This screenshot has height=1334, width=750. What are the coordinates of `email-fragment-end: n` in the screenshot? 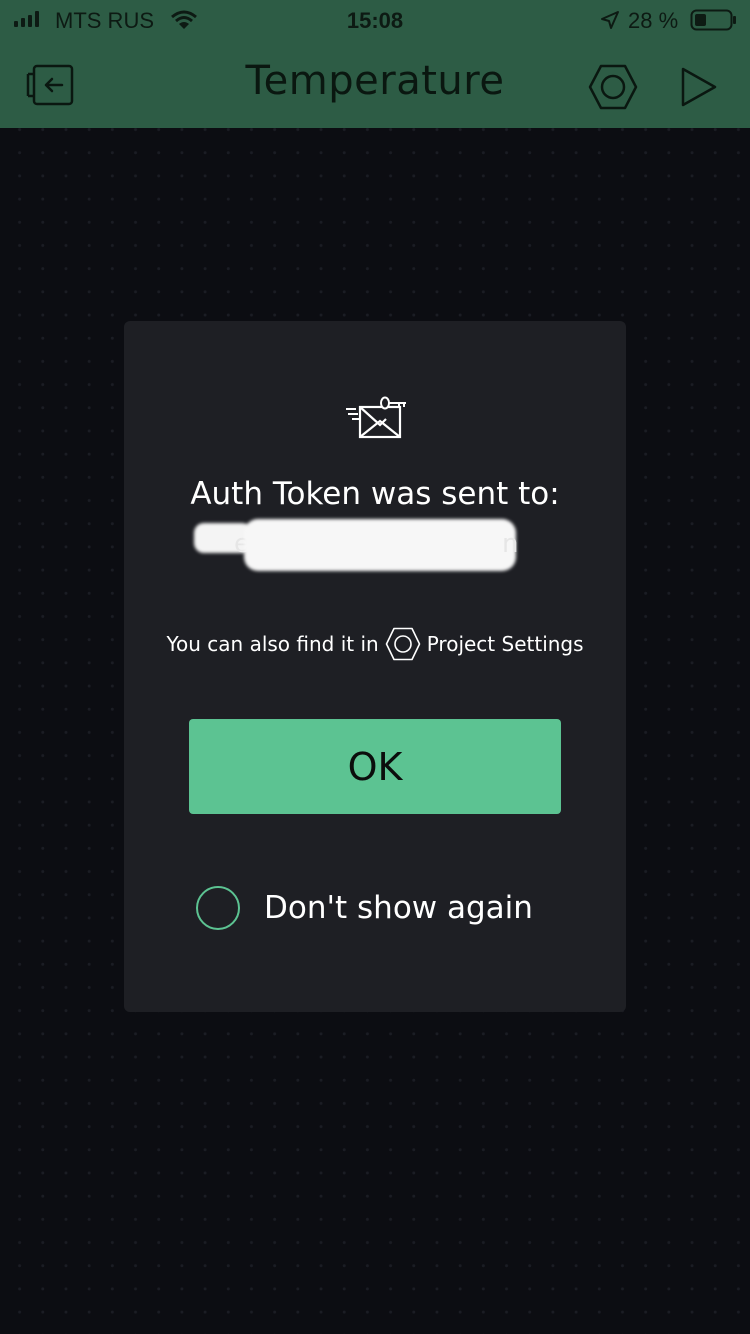 It's located at (510, 544).